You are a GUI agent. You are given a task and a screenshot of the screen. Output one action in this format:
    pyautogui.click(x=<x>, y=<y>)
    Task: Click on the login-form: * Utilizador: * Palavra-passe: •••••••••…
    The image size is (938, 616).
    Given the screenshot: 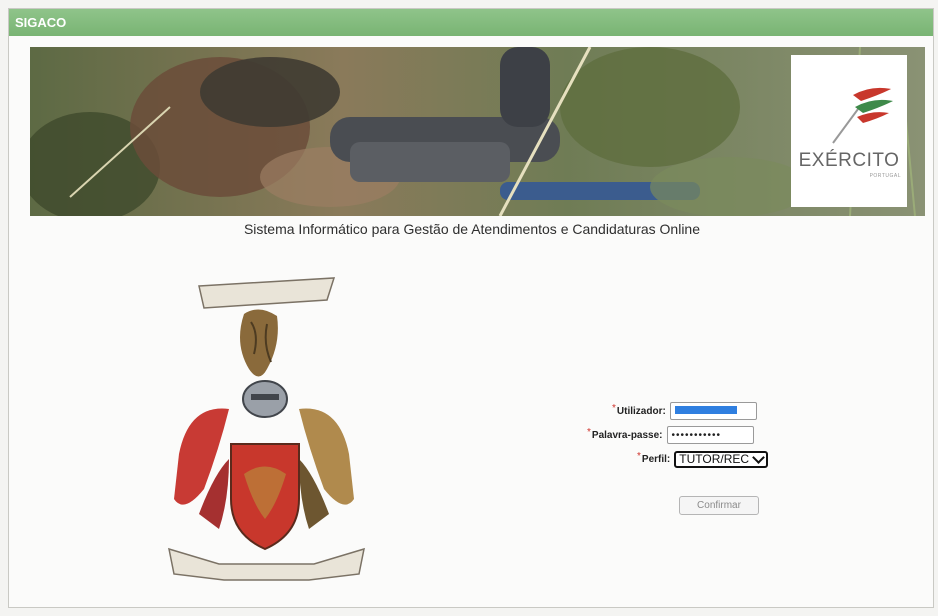 What is the action you would take?
    pyautogui.click(x=699, y=464)
    